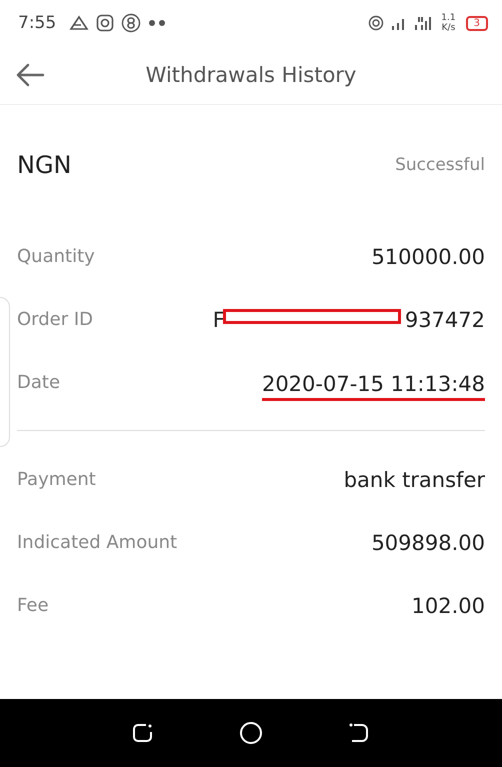 The image size is (502, 767). What do you see at coordinates (55, 319) in the screenshot?
I see `field-label: Order ID` at bounding box center [55, 319].